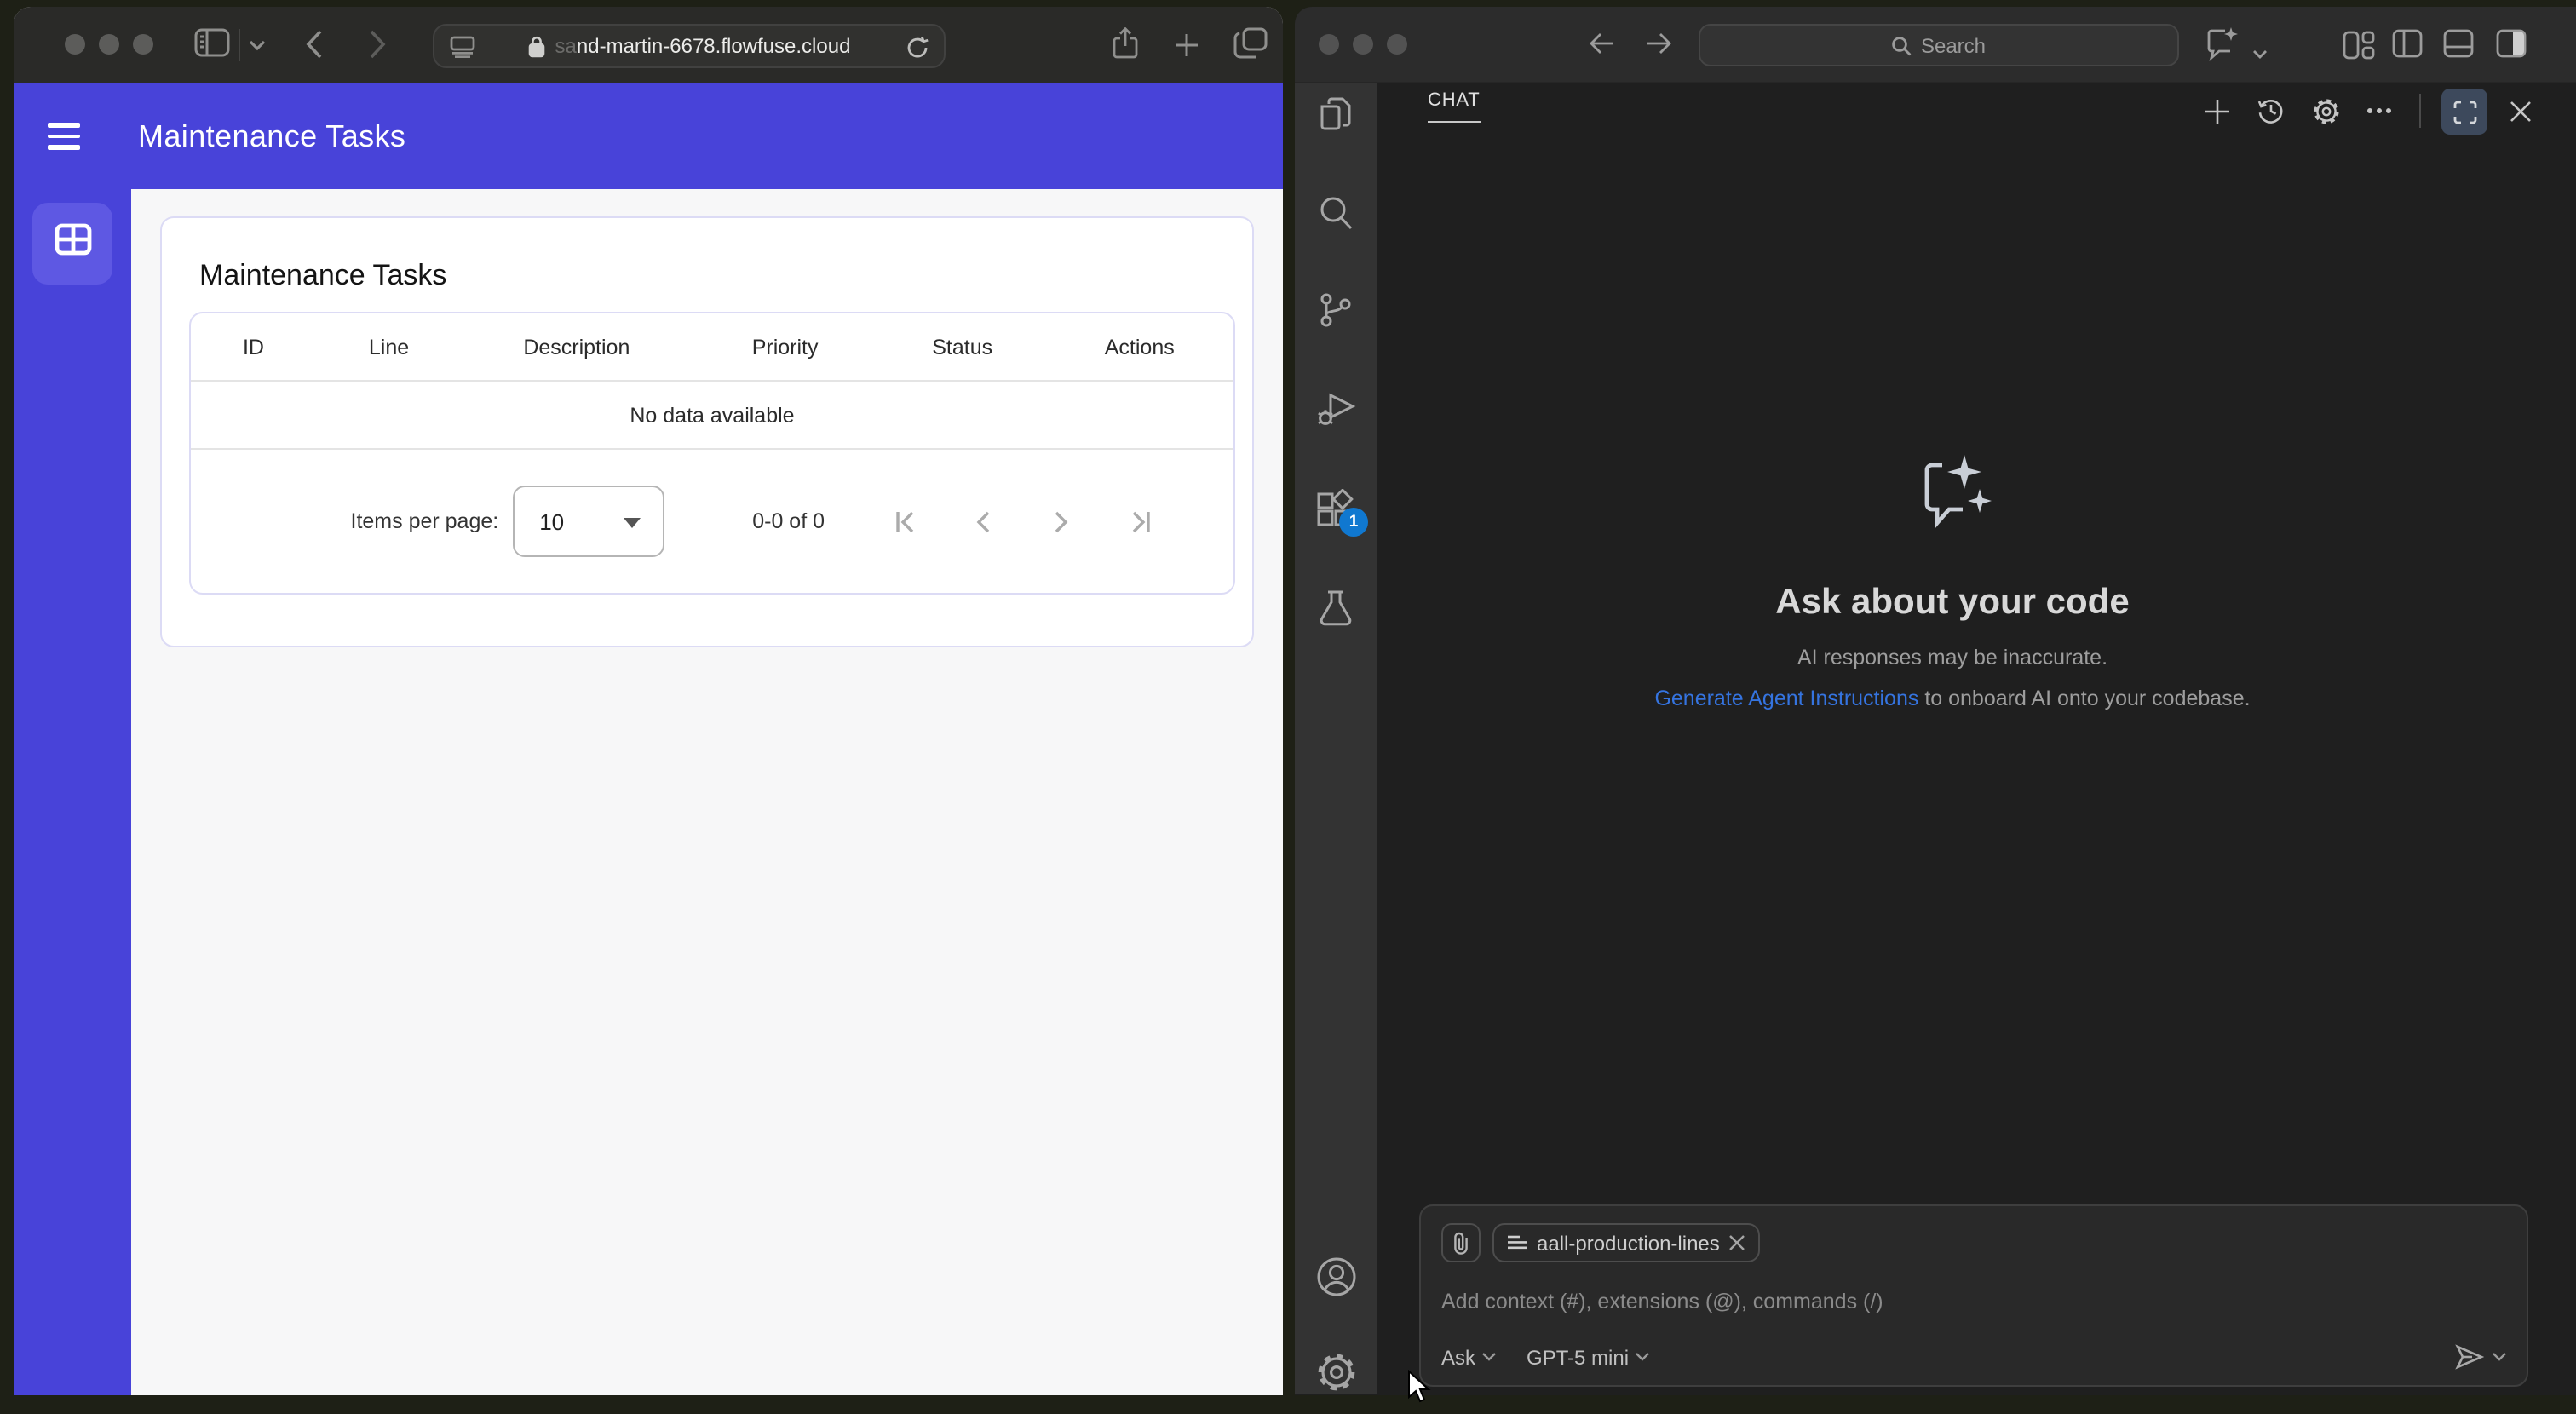 The image size is (2576, 1414). Describe the element at coordinates (1335, 612) in the screenshot. I see `testing-icon` at that location.